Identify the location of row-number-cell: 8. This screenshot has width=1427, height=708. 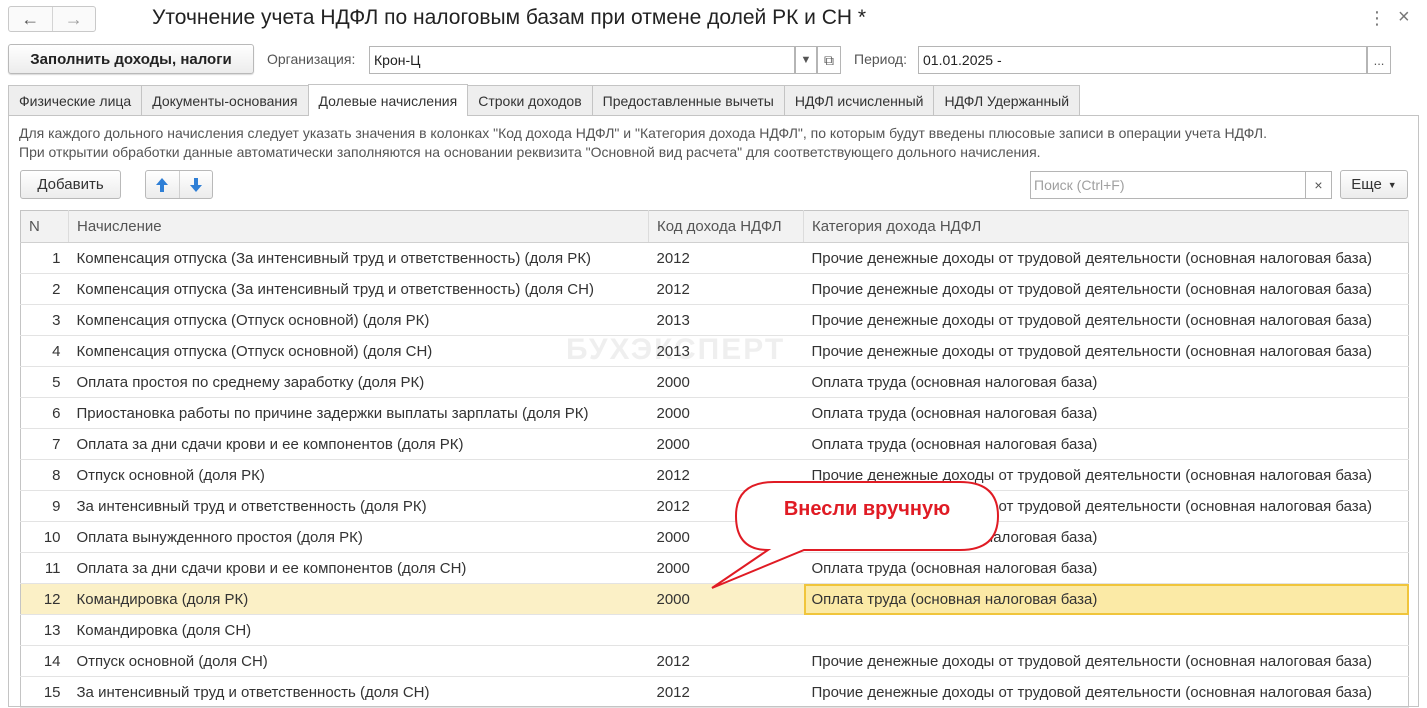
(44, 475).